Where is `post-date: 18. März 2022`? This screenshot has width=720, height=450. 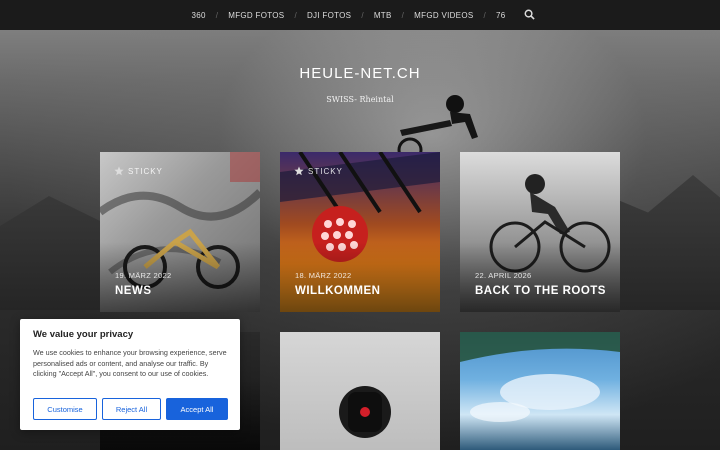 post-date: 18. März 2022 is located at coordinates (323, 275).